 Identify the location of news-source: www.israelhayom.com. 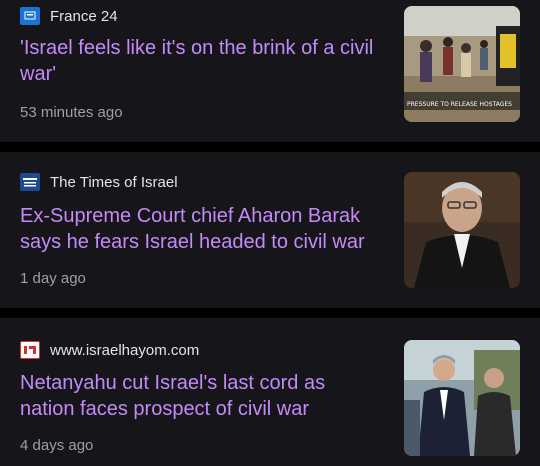
(109, 350).